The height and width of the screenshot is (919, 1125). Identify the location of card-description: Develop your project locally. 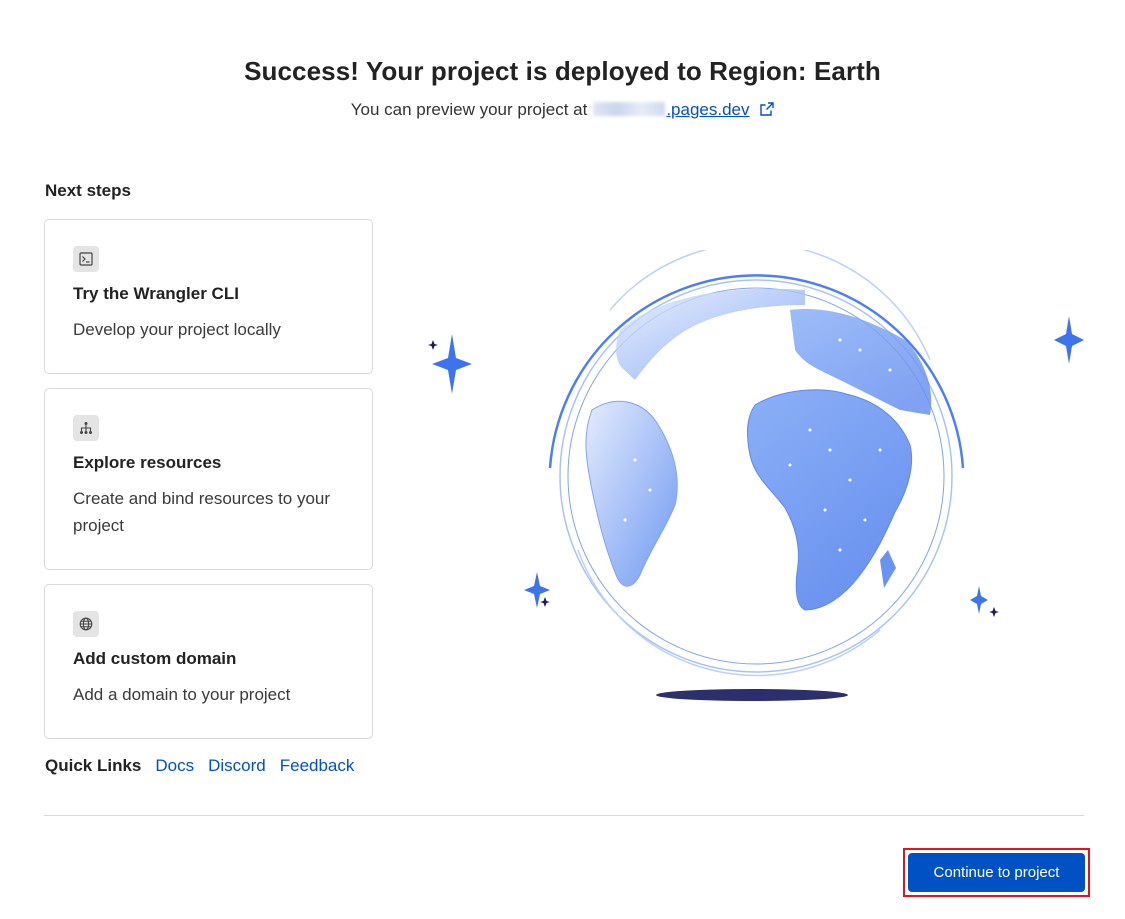
(177, 329).